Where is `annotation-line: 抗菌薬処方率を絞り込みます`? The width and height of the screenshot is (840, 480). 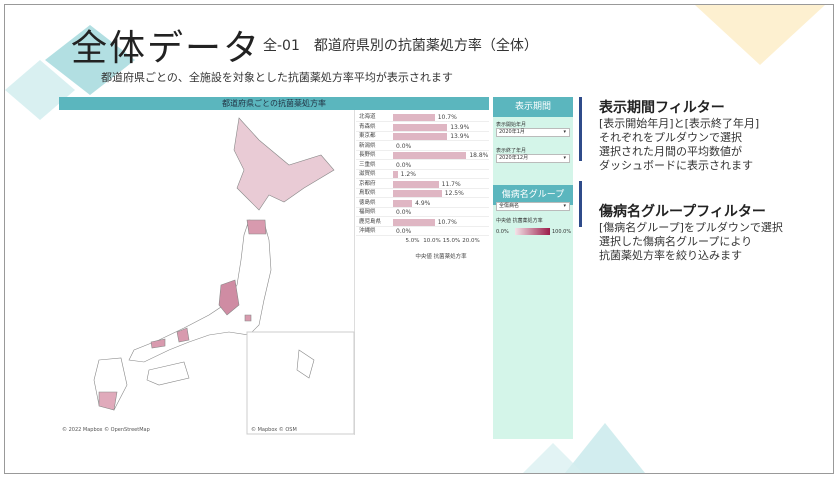 annotation-line: 抗菌薬処方率を絞り込みます is located at coordinates (670, 255).